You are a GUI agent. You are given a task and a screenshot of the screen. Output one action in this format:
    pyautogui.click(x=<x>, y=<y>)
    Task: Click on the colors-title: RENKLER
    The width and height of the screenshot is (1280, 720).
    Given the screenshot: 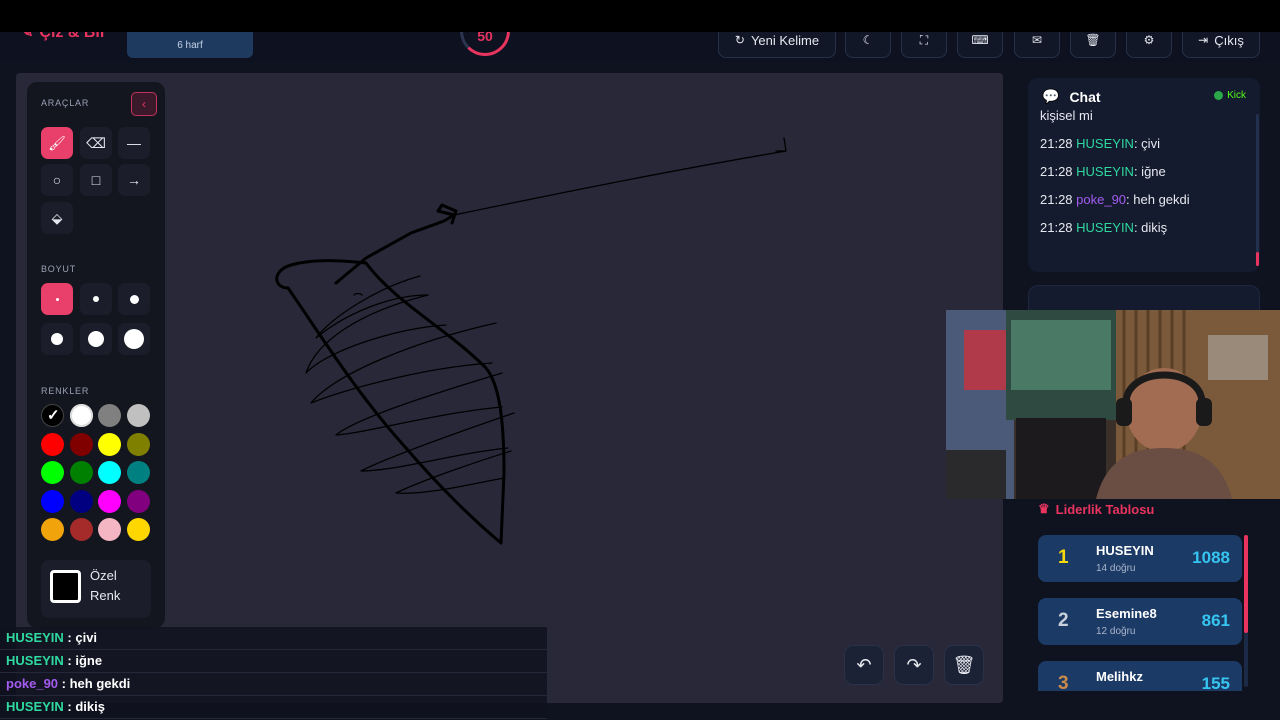 What is the action you would take?
    pyautogui.click(x=65, y=391)
    